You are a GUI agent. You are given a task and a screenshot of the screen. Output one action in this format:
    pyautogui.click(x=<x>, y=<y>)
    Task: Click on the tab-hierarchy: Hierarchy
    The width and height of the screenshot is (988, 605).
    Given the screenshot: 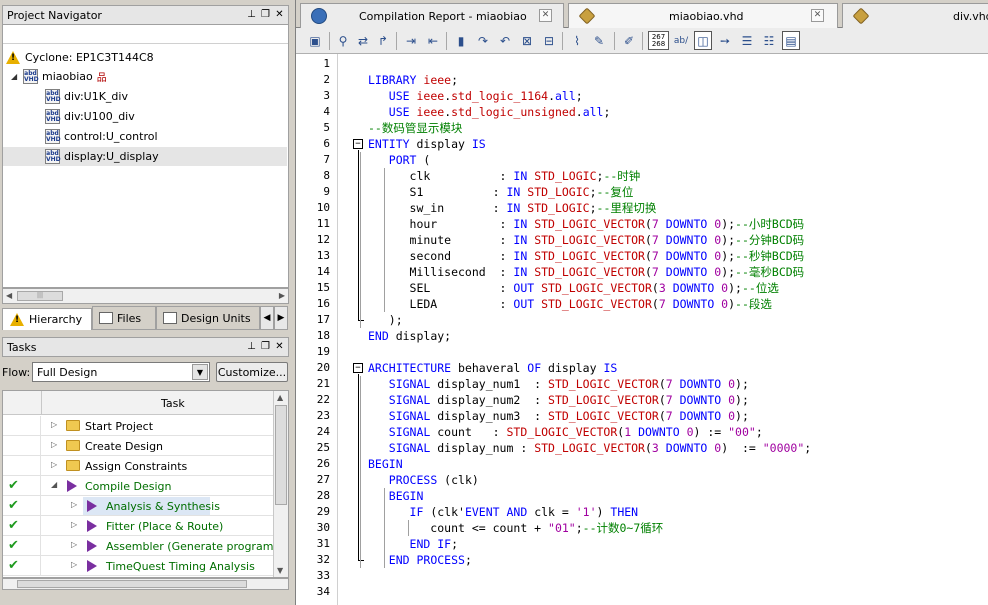 What is the action you would take?
    pyautogui.click(x=47, y=319)
    